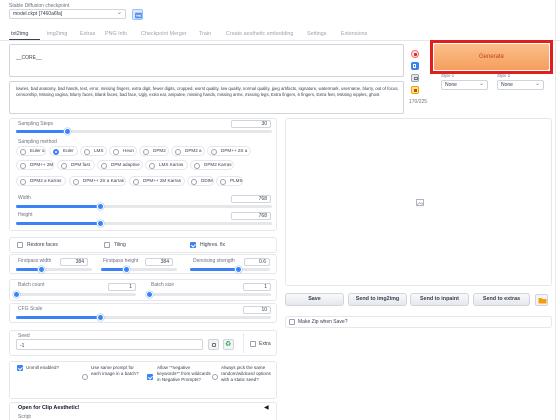 This screenshot has width=560, height=420. I want to click on unmil-checkbox, so click(20, 368).